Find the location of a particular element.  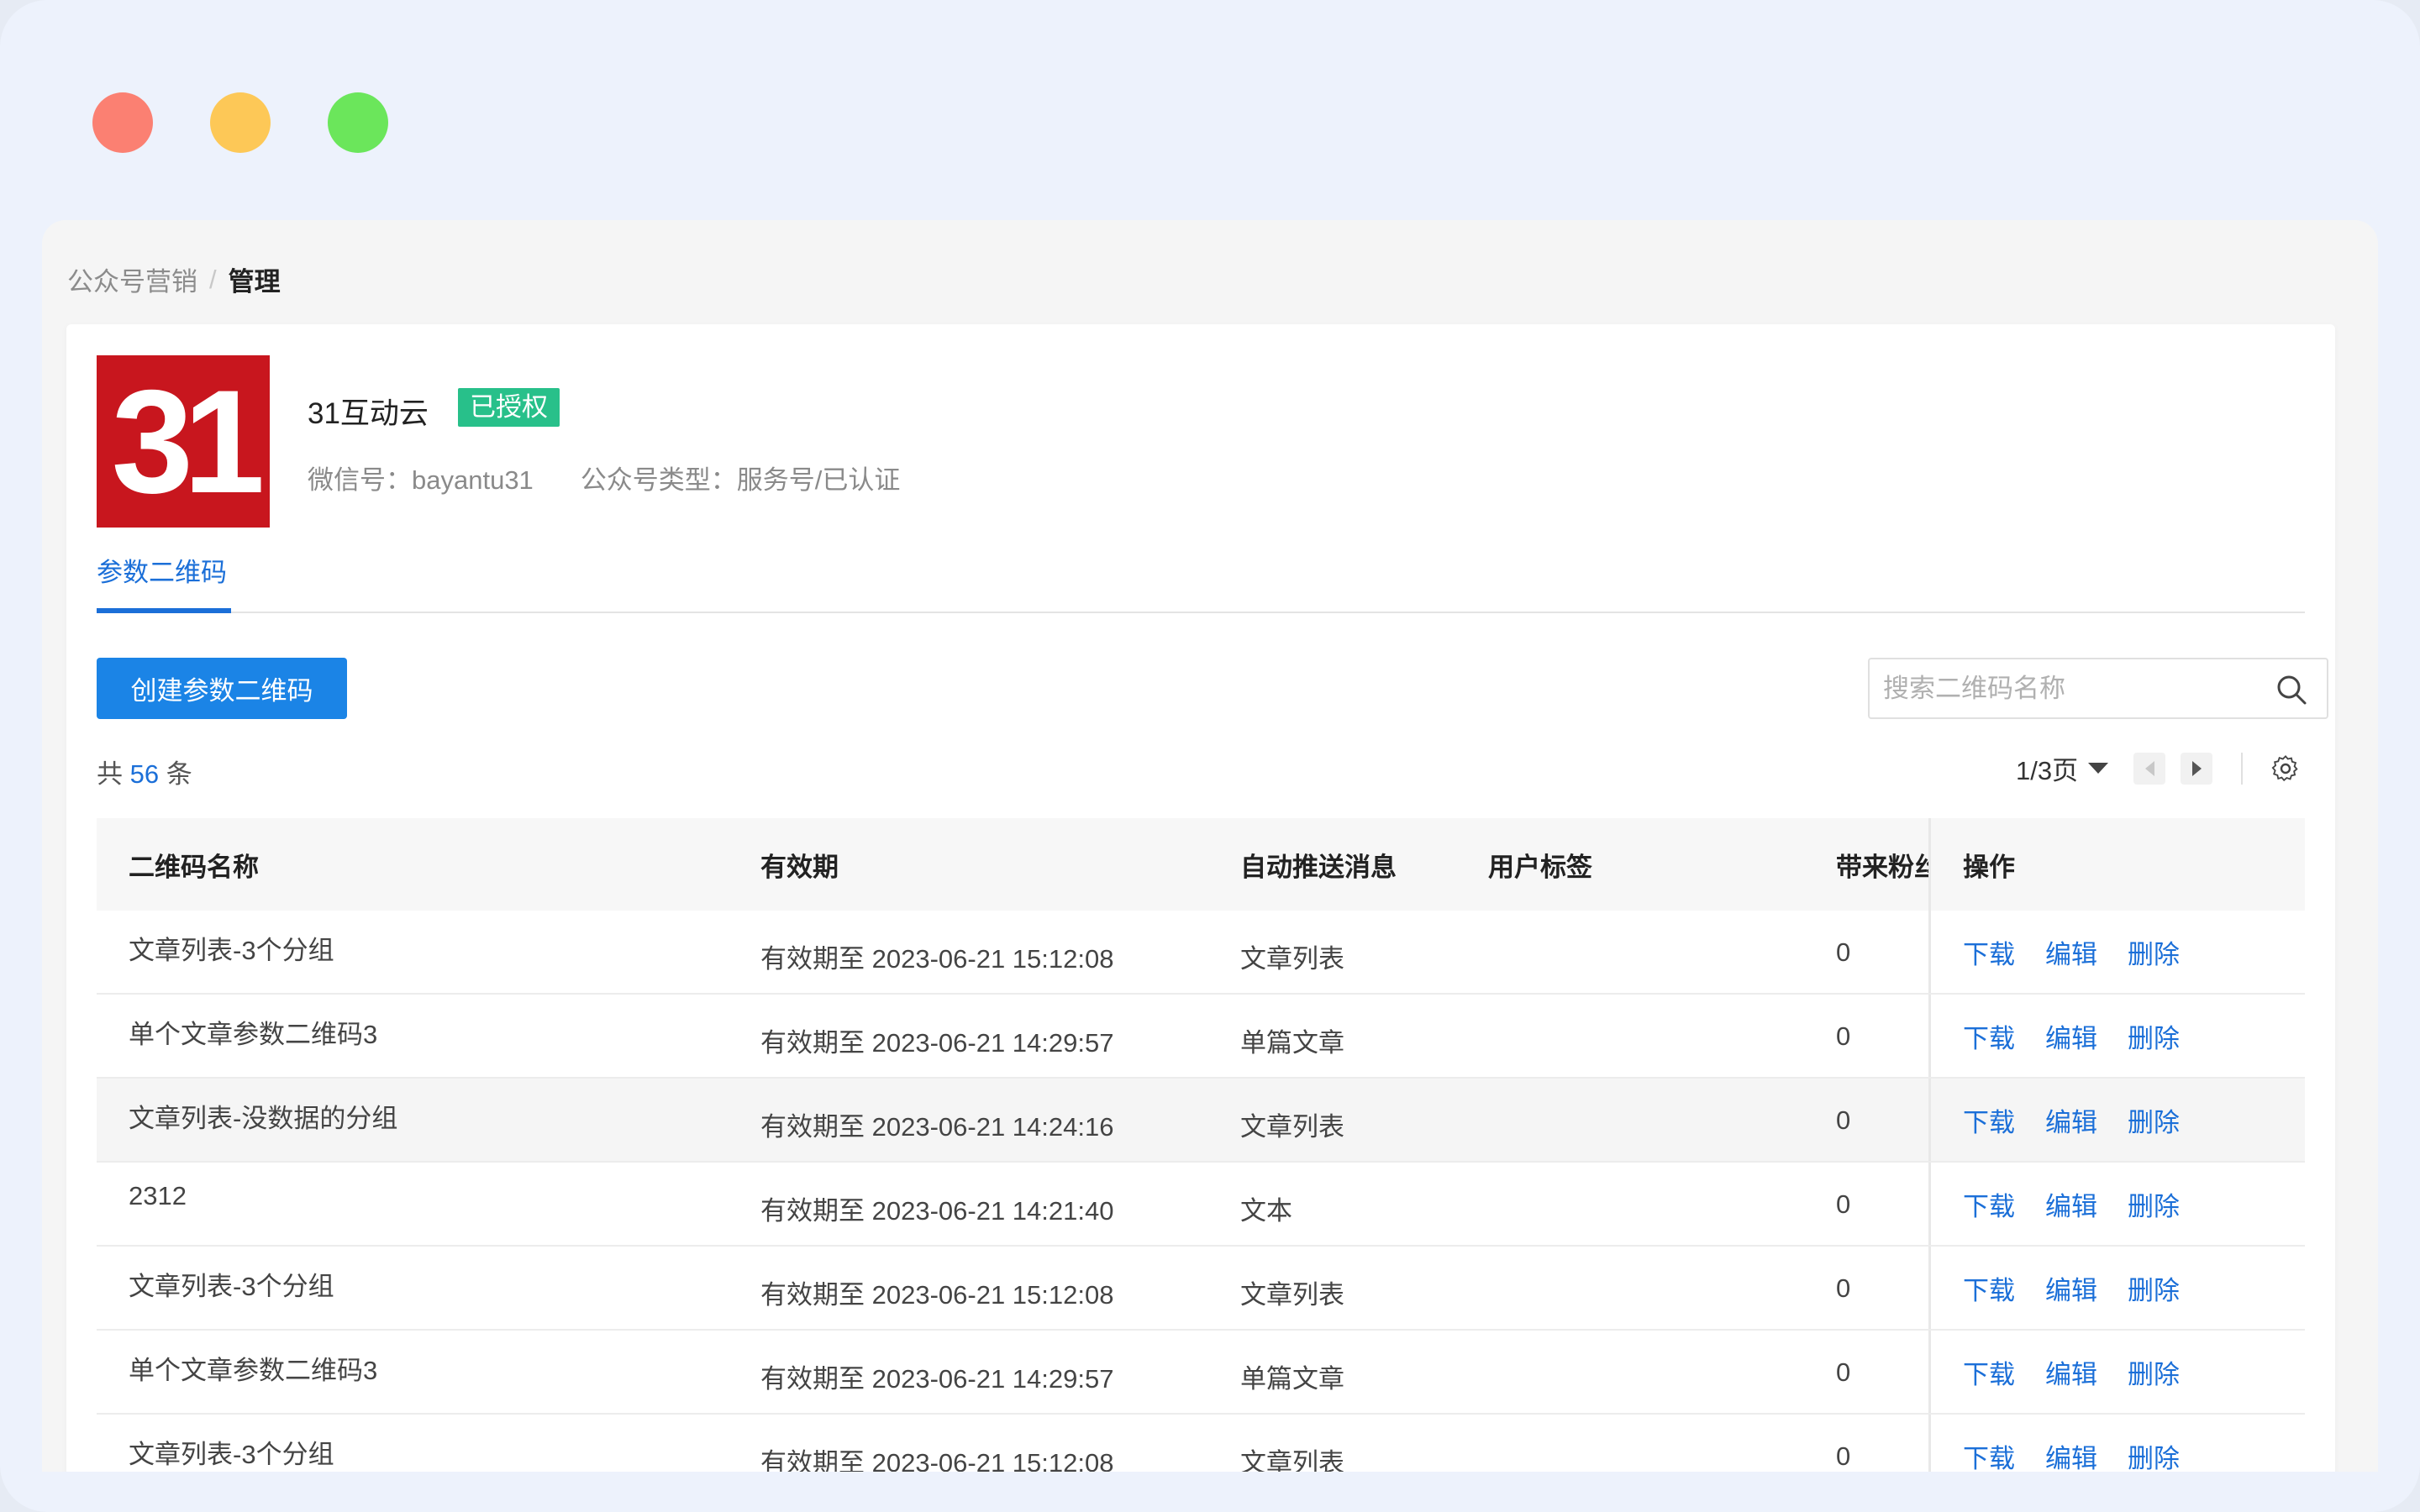

prev-page-button is located at coordinates (2149, 768).